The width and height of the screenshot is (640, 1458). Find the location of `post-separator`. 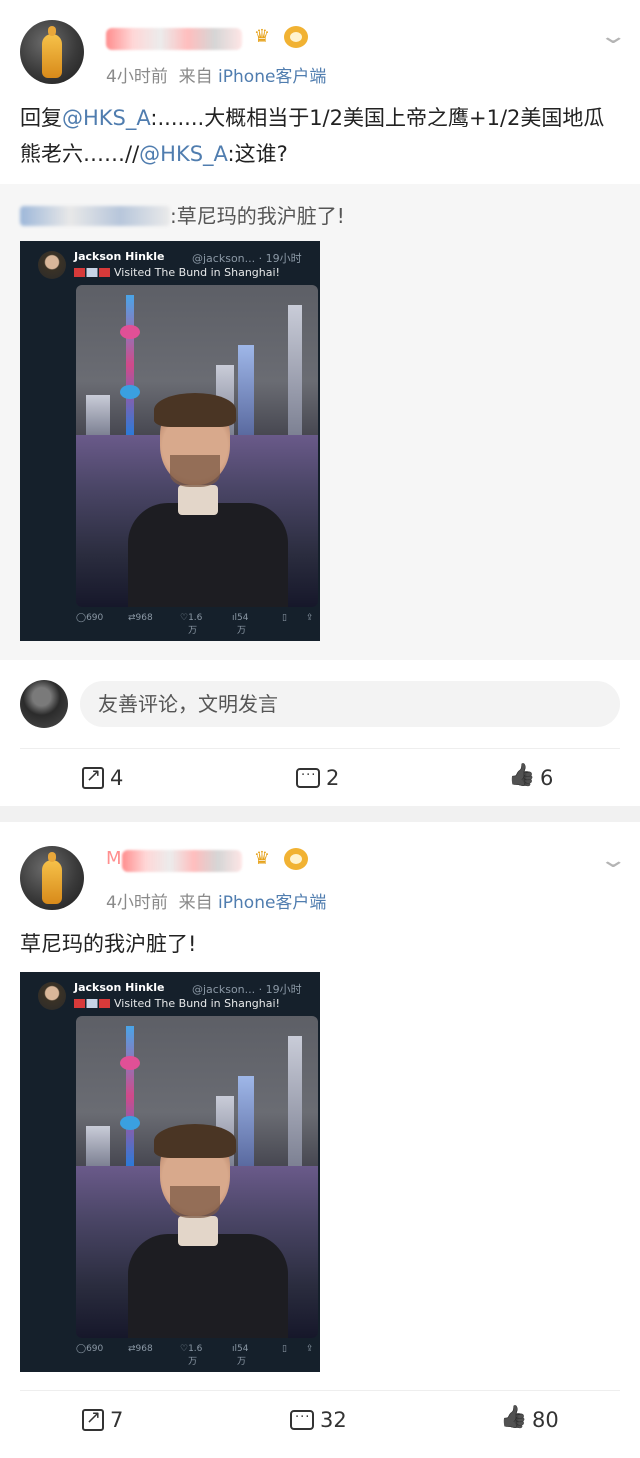

post-separator is located at coordinates (320, 814).